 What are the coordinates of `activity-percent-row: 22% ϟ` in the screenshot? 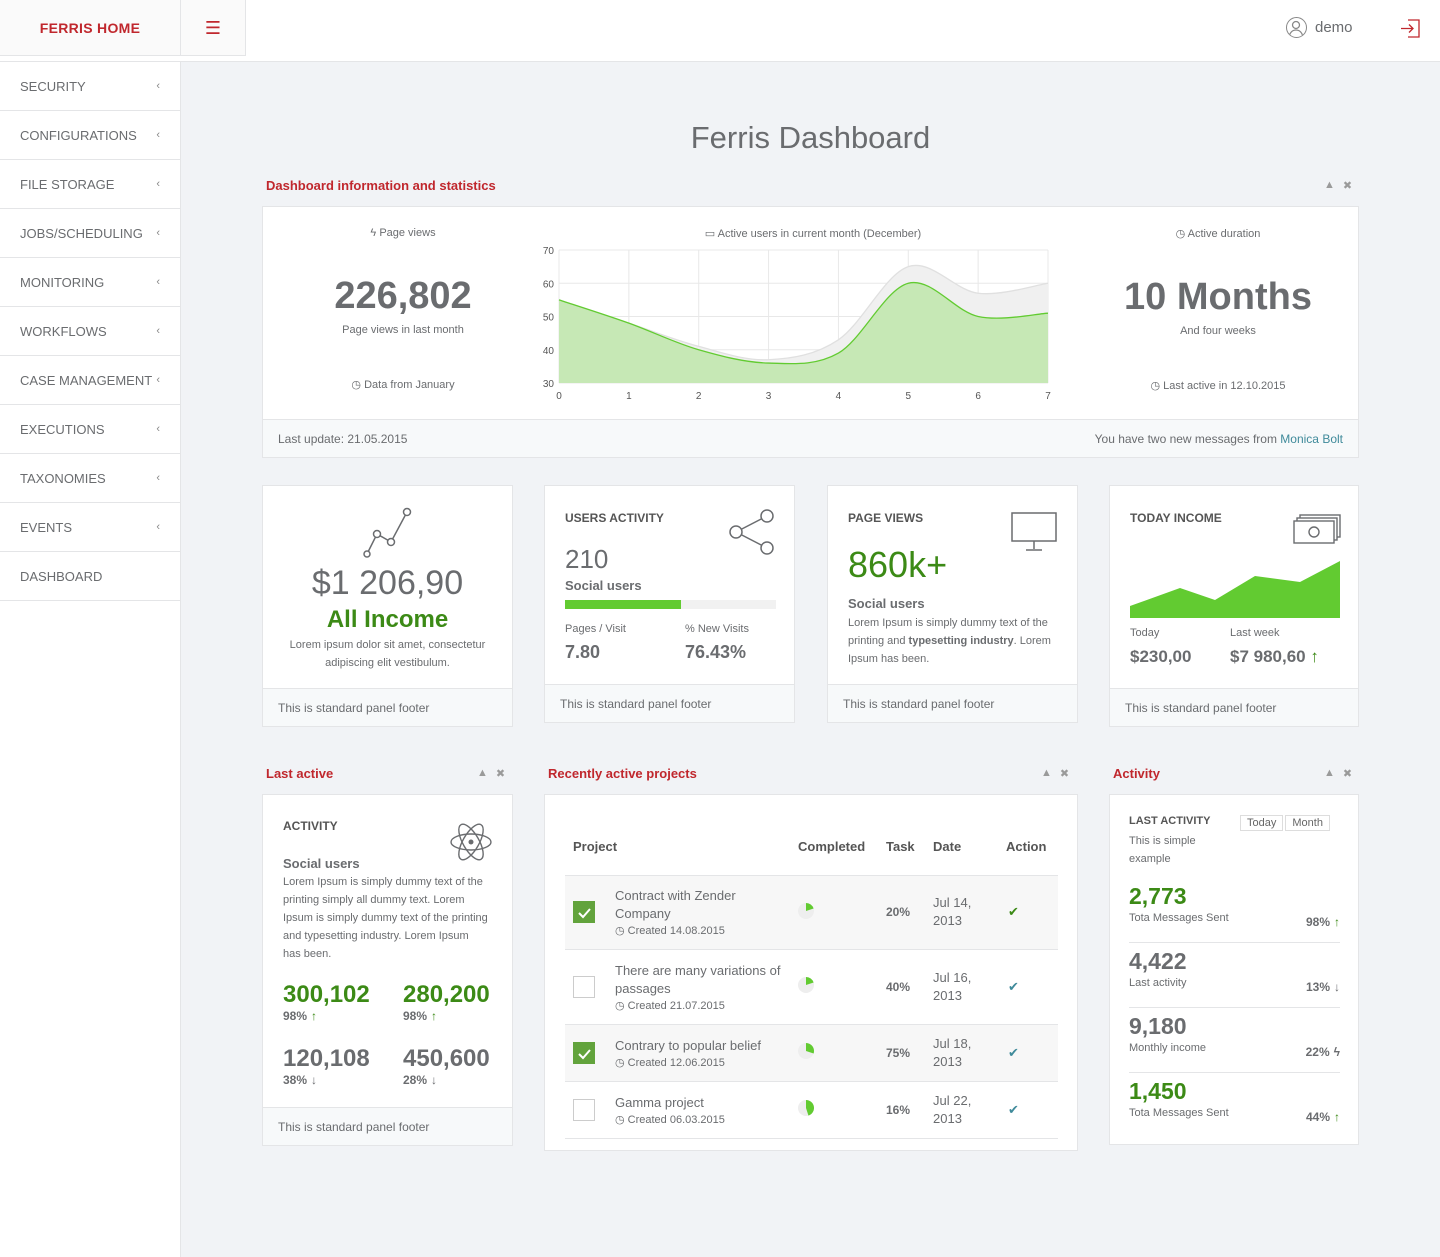 It's located at (1323, 1052).